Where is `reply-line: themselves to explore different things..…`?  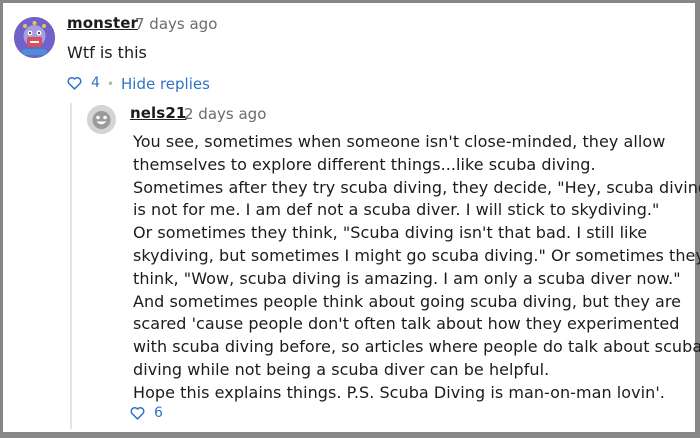
reply-line: themselves to explore different things..… is located at coordinates (364, 164).